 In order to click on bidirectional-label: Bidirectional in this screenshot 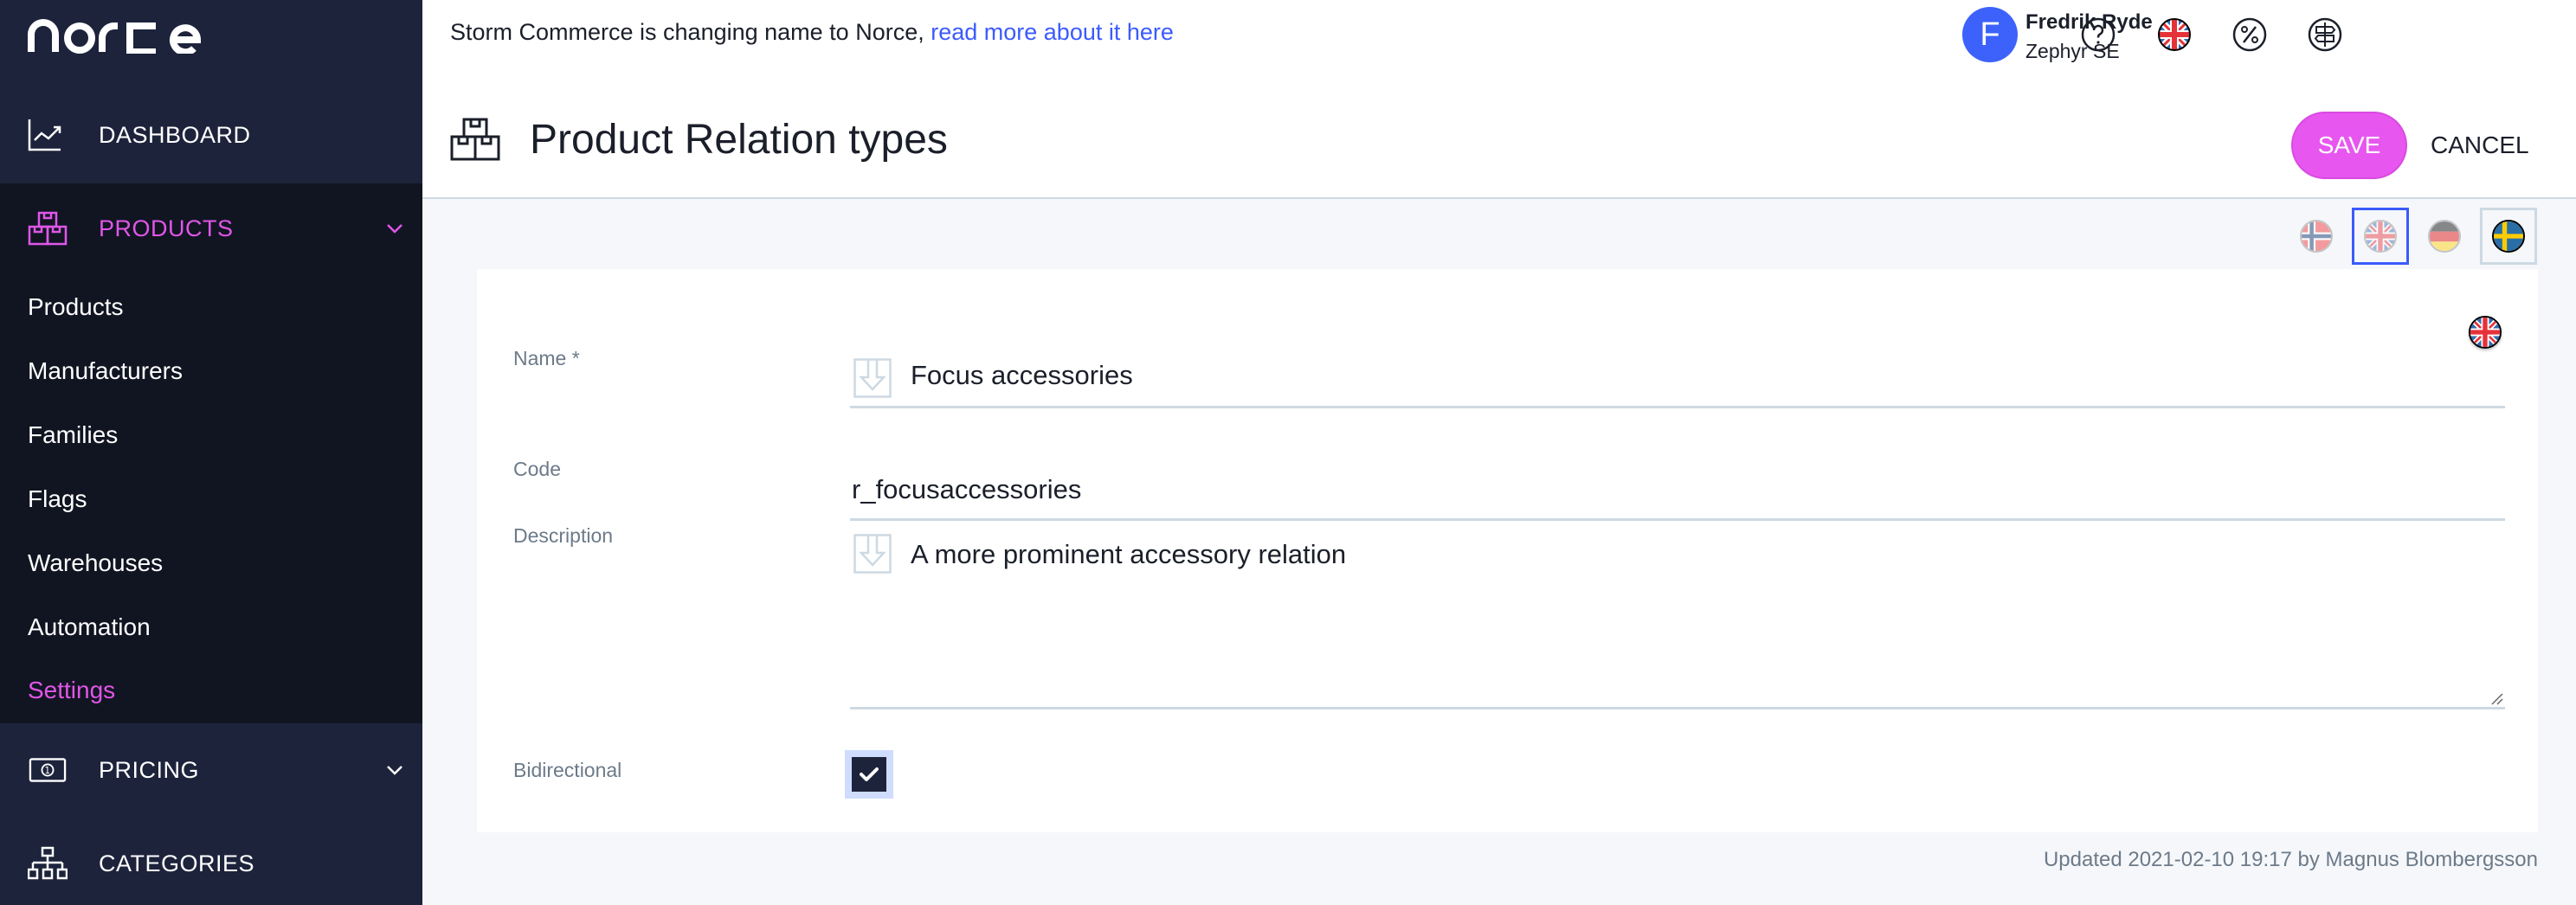, I will do `click(567, 770)`.